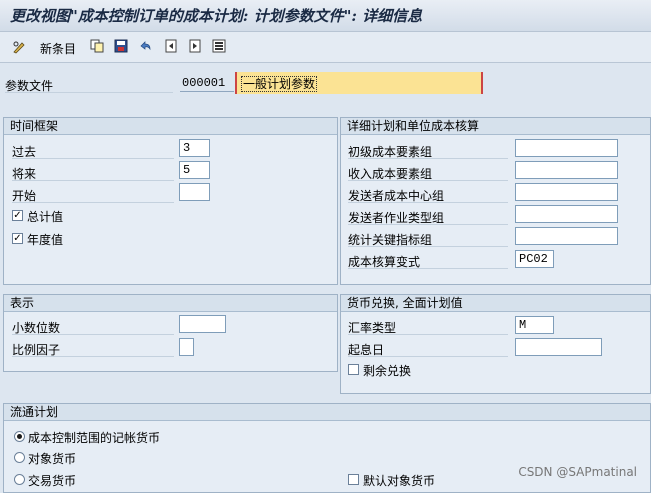 This screenshot has width=651, height=493. What do you see at coordinates (52, 481) in the screenshot?
I see `transaction-currency-label: 交易货币` at bounding box center [52, 481].